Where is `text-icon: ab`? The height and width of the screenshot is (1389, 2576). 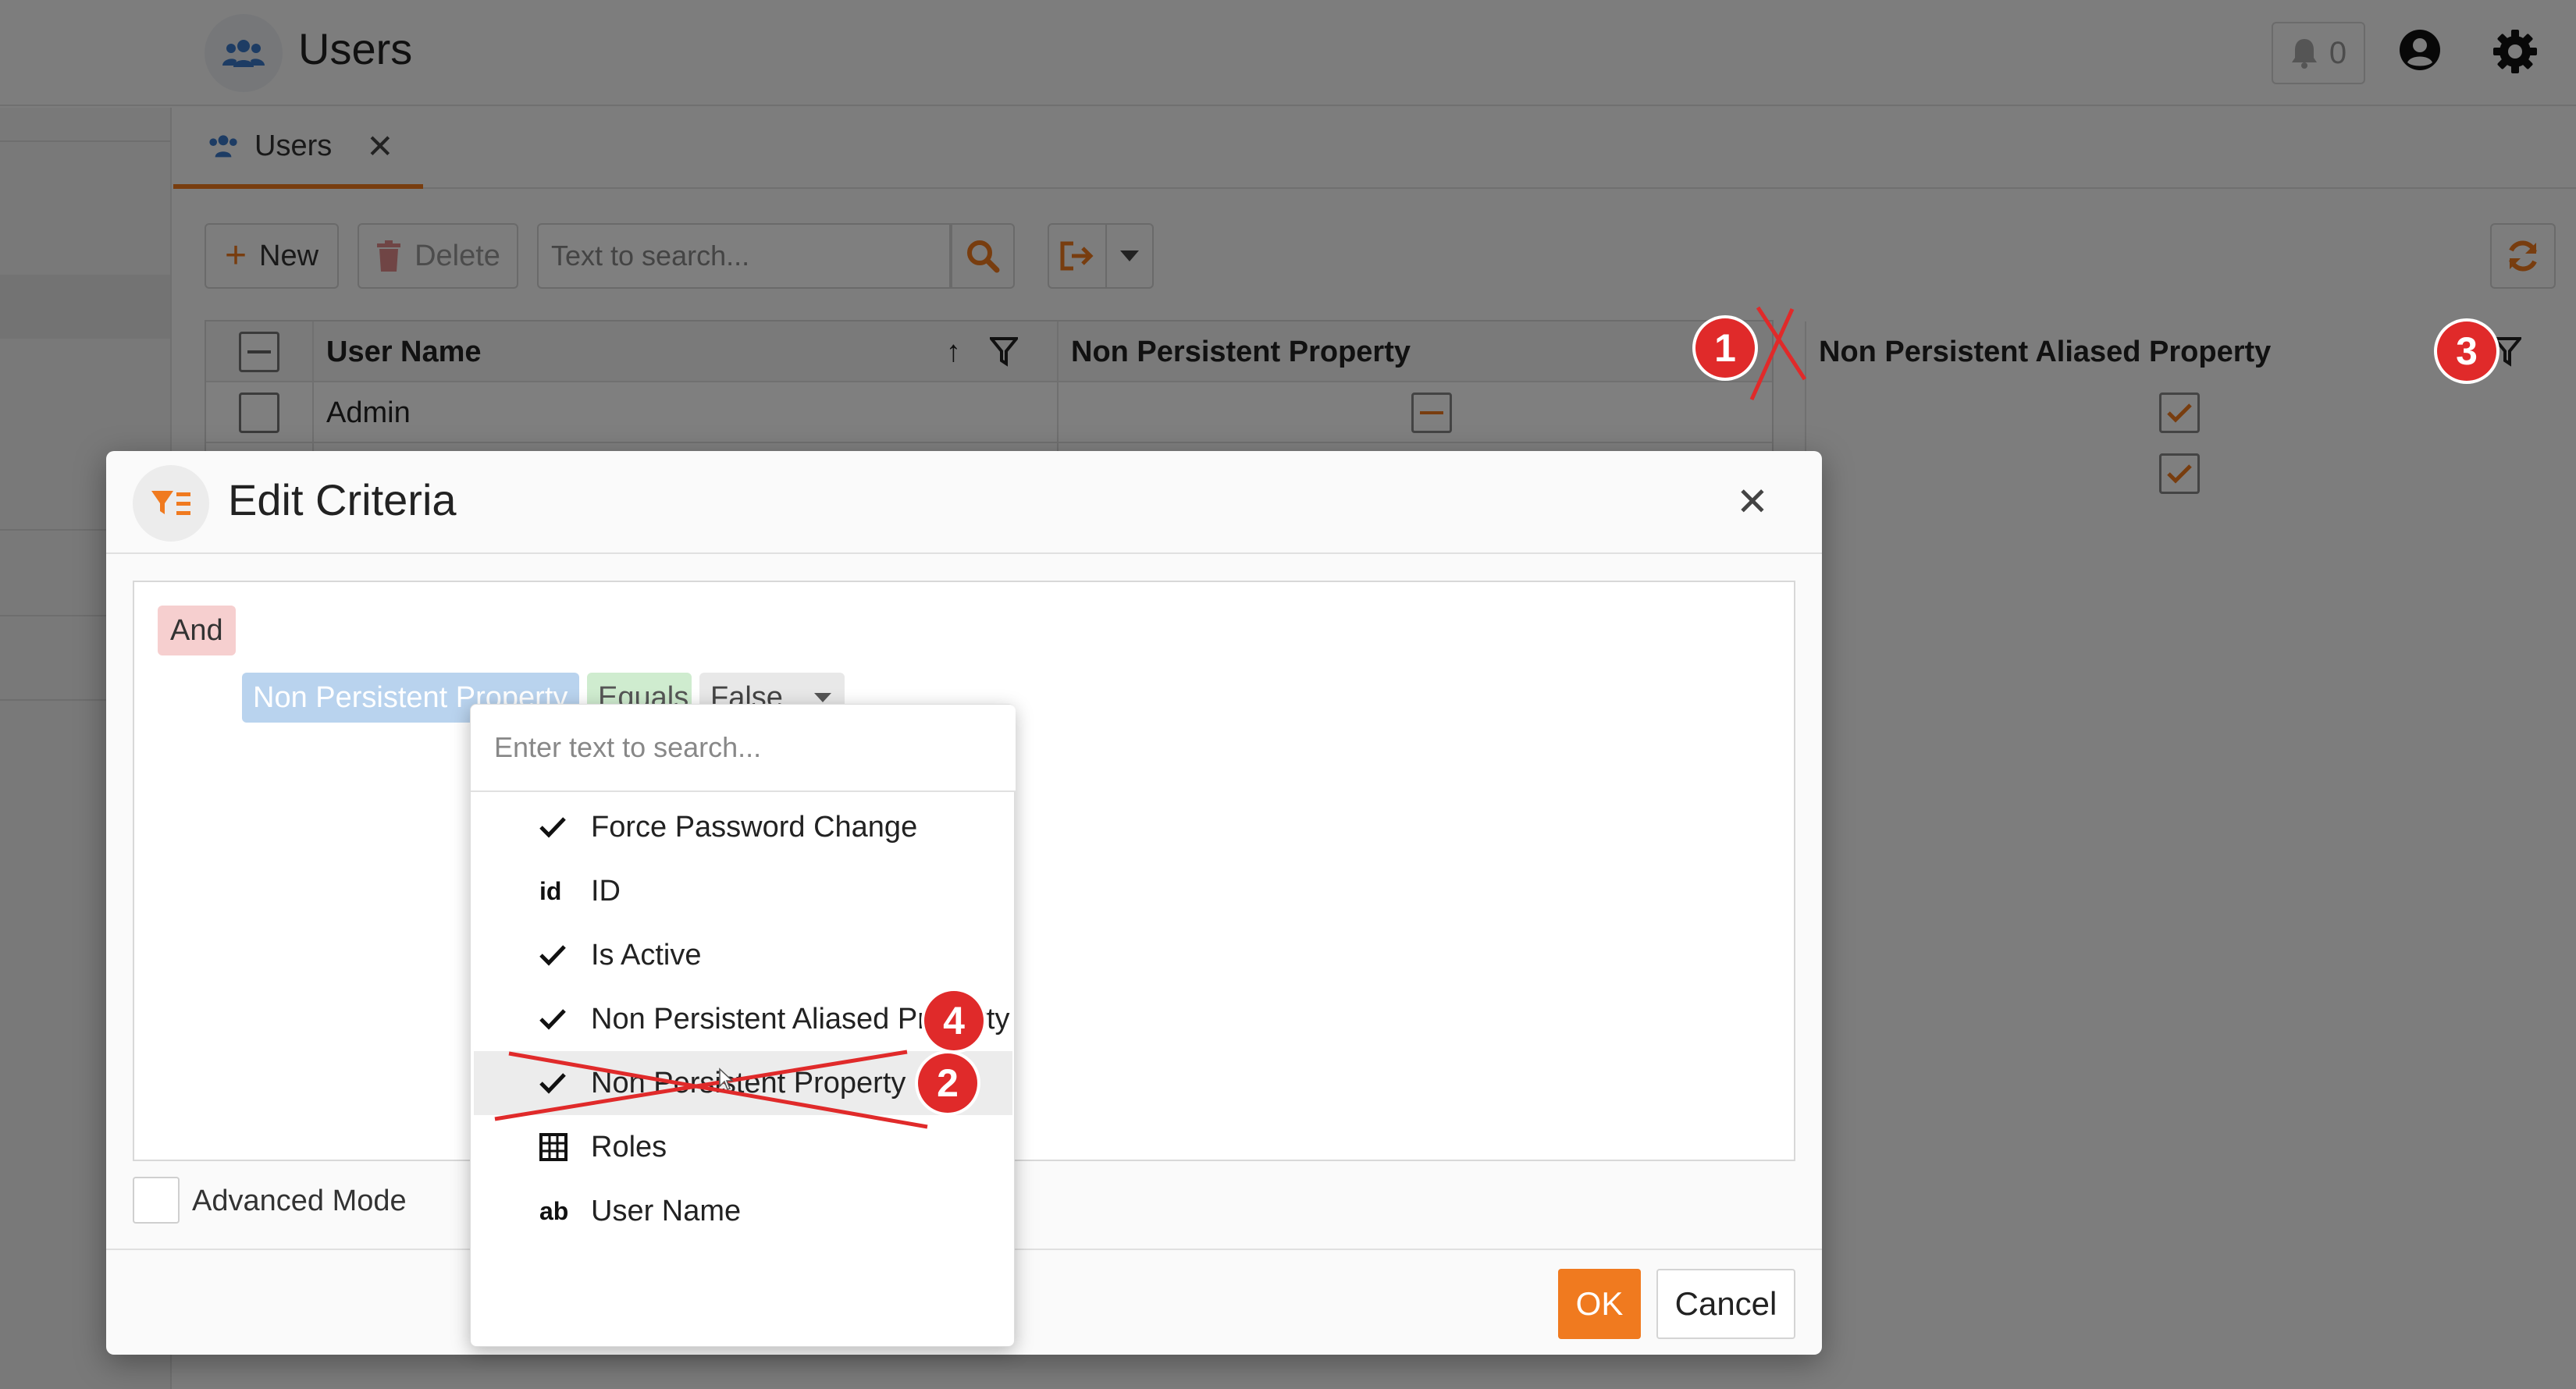 text-icon: ab is located at coordinates (554, 1210).